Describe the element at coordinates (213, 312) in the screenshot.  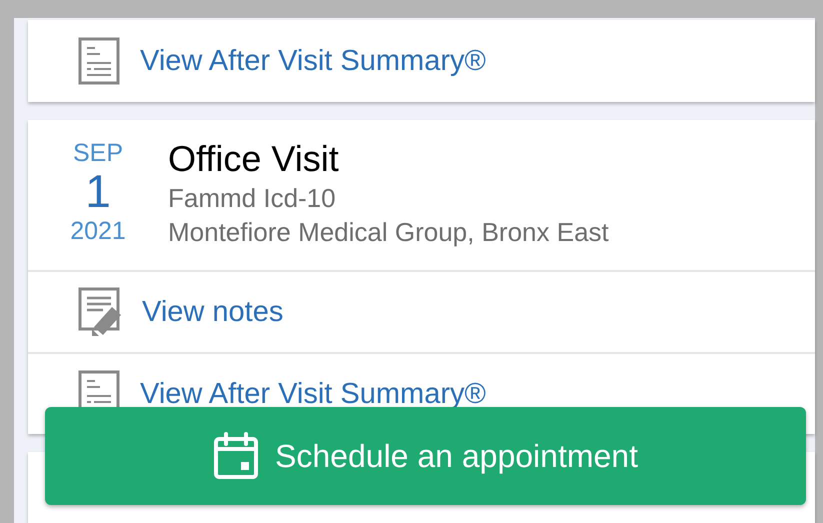
I see `link: View notes` at that location.